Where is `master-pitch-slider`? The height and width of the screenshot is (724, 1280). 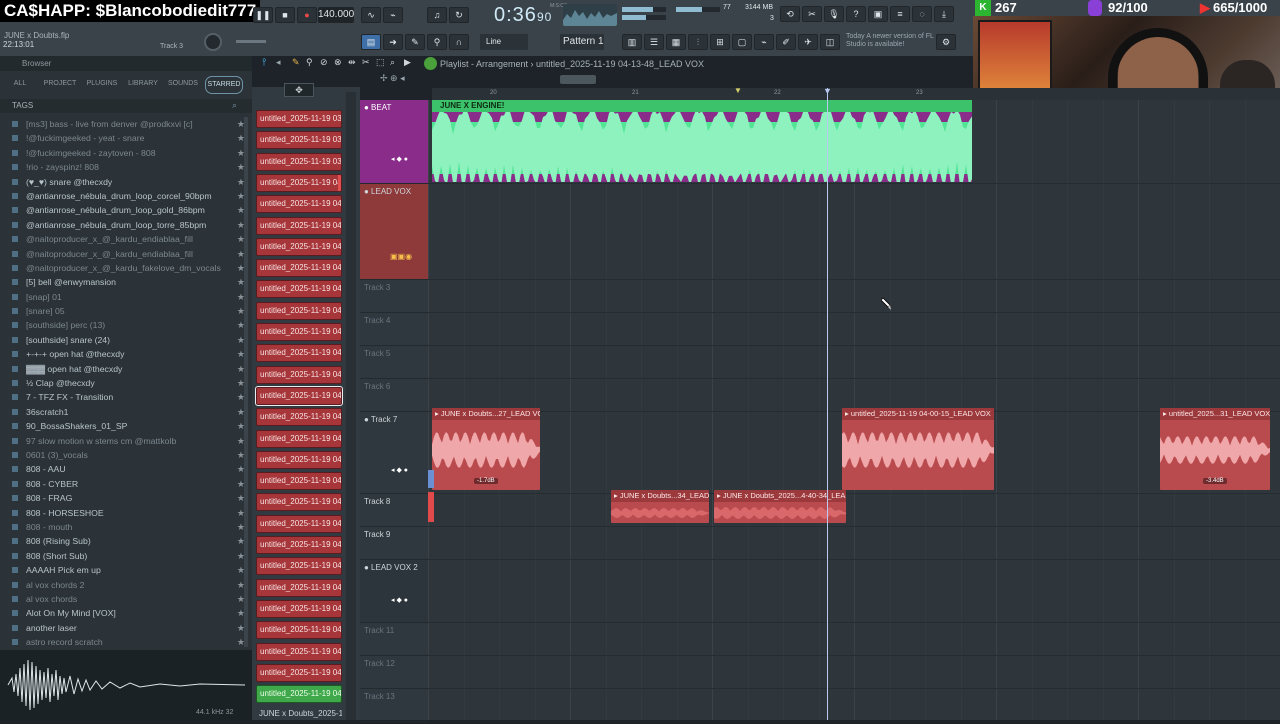
master-pitch-slider is located at coordinates (251, 41).